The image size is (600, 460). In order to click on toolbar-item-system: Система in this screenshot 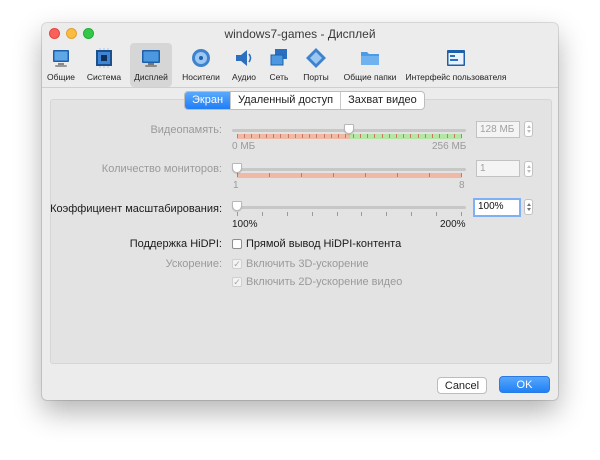, I will do `click(104, 65)`.